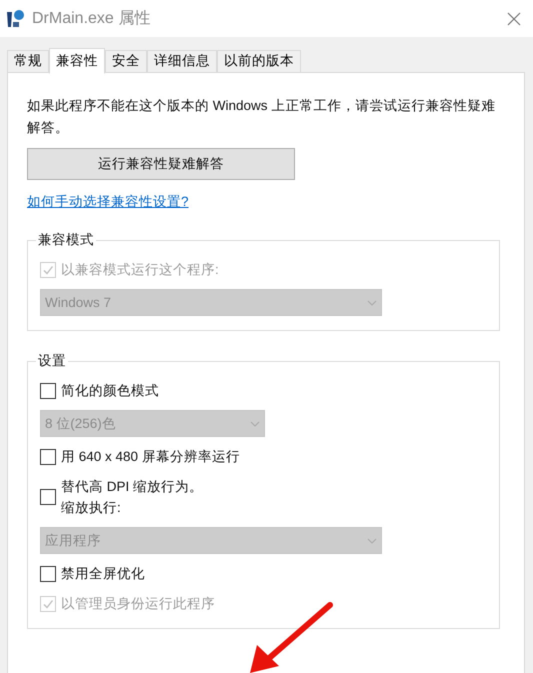 This screenshot has height=673, width=533. What do you see at coordinates (91, 18) in the screenshot?
I see `window-title: DrMain.exe 属性` at bounding box center [91, 18].